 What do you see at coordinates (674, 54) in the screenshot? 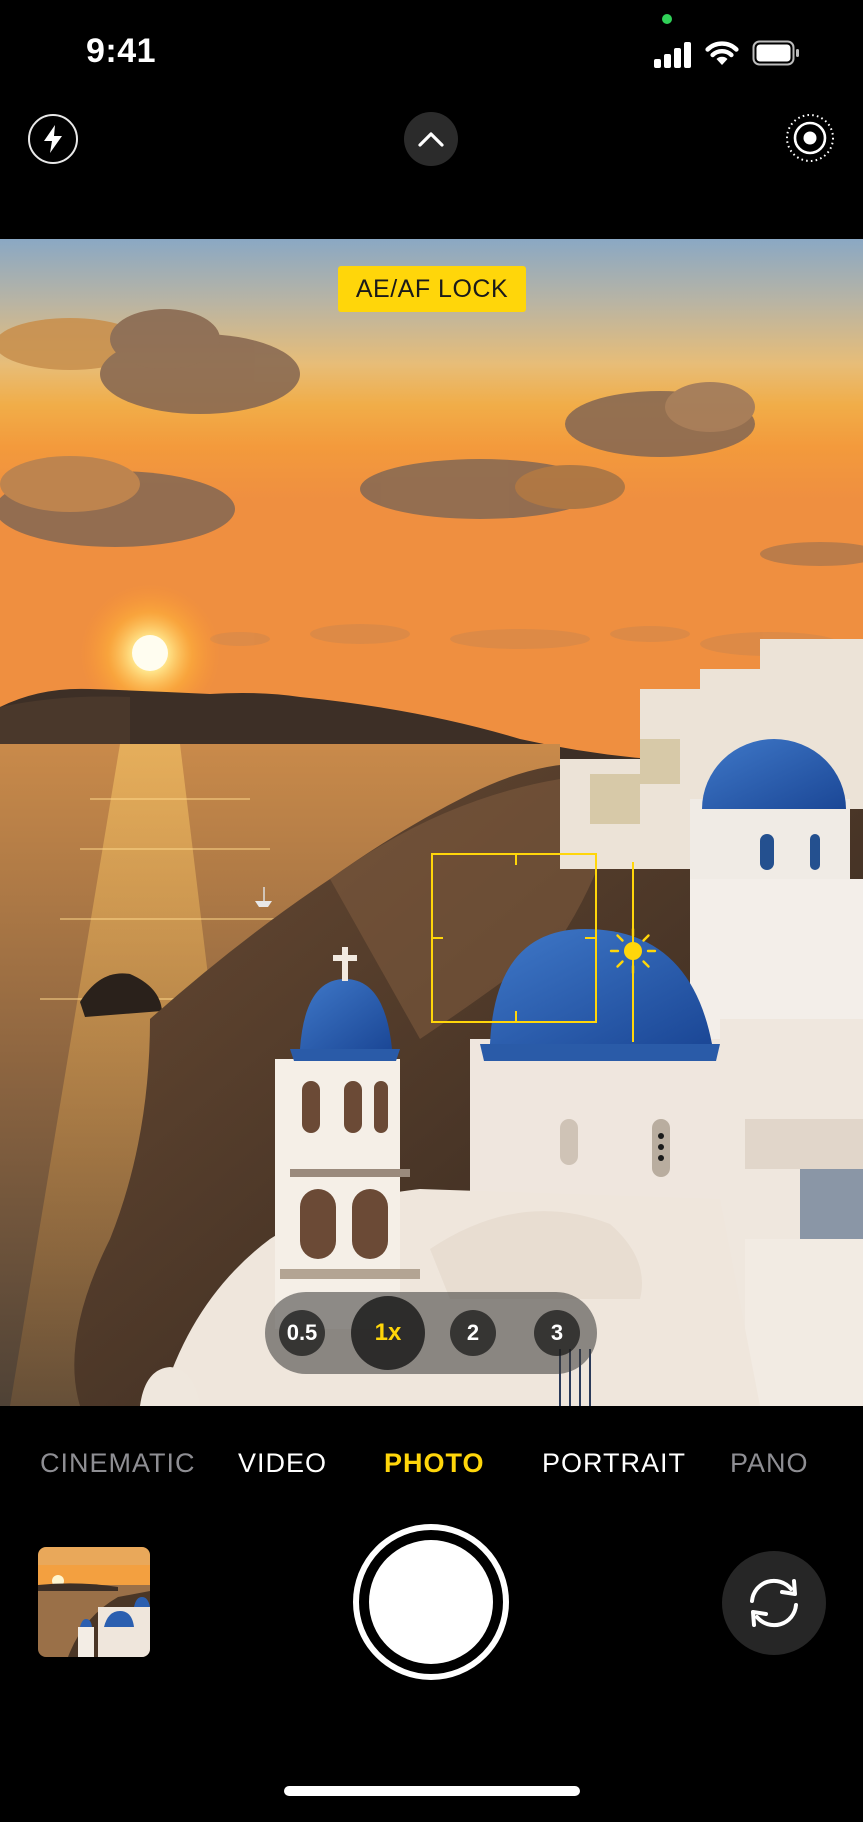
I see `cellular-signal-icon` at bounding box center [674, 54].